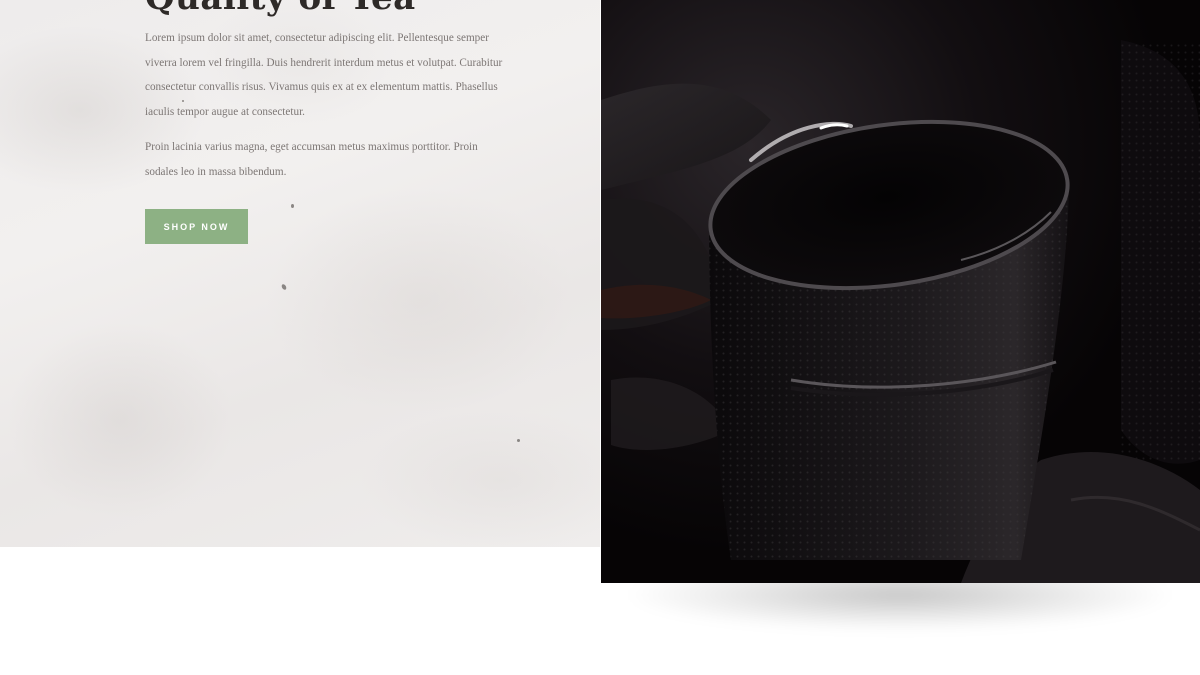 This screenshot has height=675, width=1200. Describe the element at coordinates (280, 9) in the screenshot. I see `section-heading: Quality of Tea` at that location.